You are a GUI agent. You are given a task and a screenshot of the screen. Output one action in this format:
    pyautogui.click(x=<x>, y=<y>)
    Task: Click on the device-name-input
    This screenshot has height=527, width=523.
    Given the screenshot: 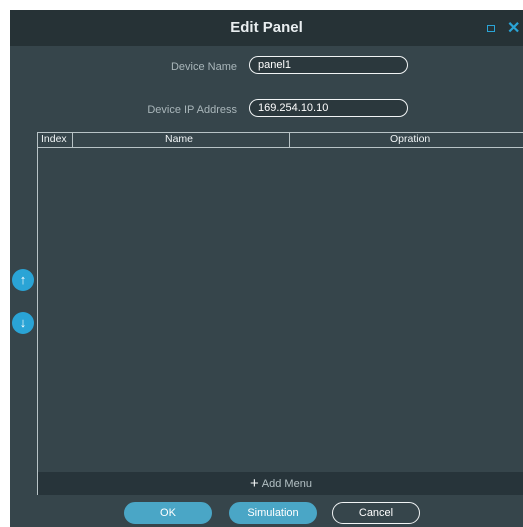 What is the action you would take?
    pyautogui.click(x=328, y=65)
    